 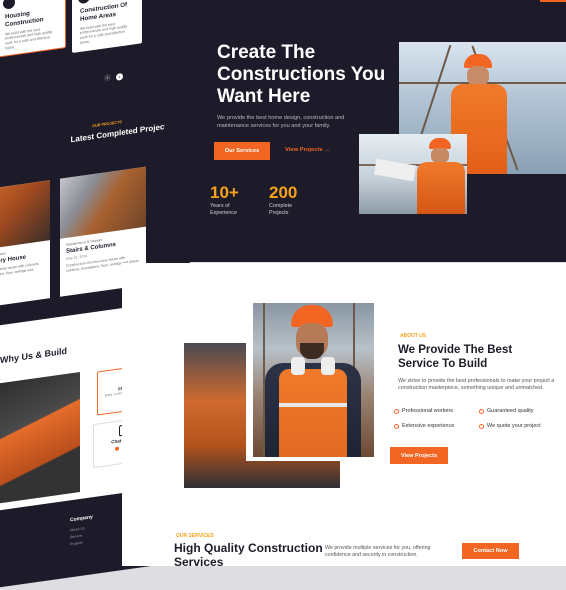 I want to click on why-title: Why Us & Build, so click(x=33, y=355).